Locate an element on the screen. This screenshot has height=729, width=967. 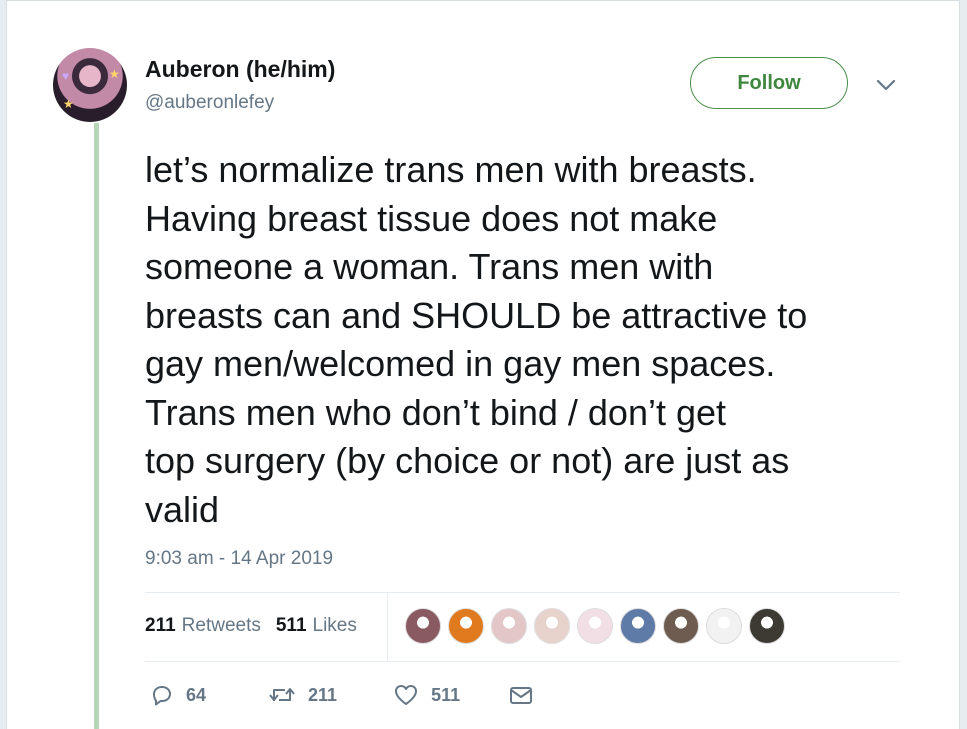
message-icon is located at coordinates (521, 695).